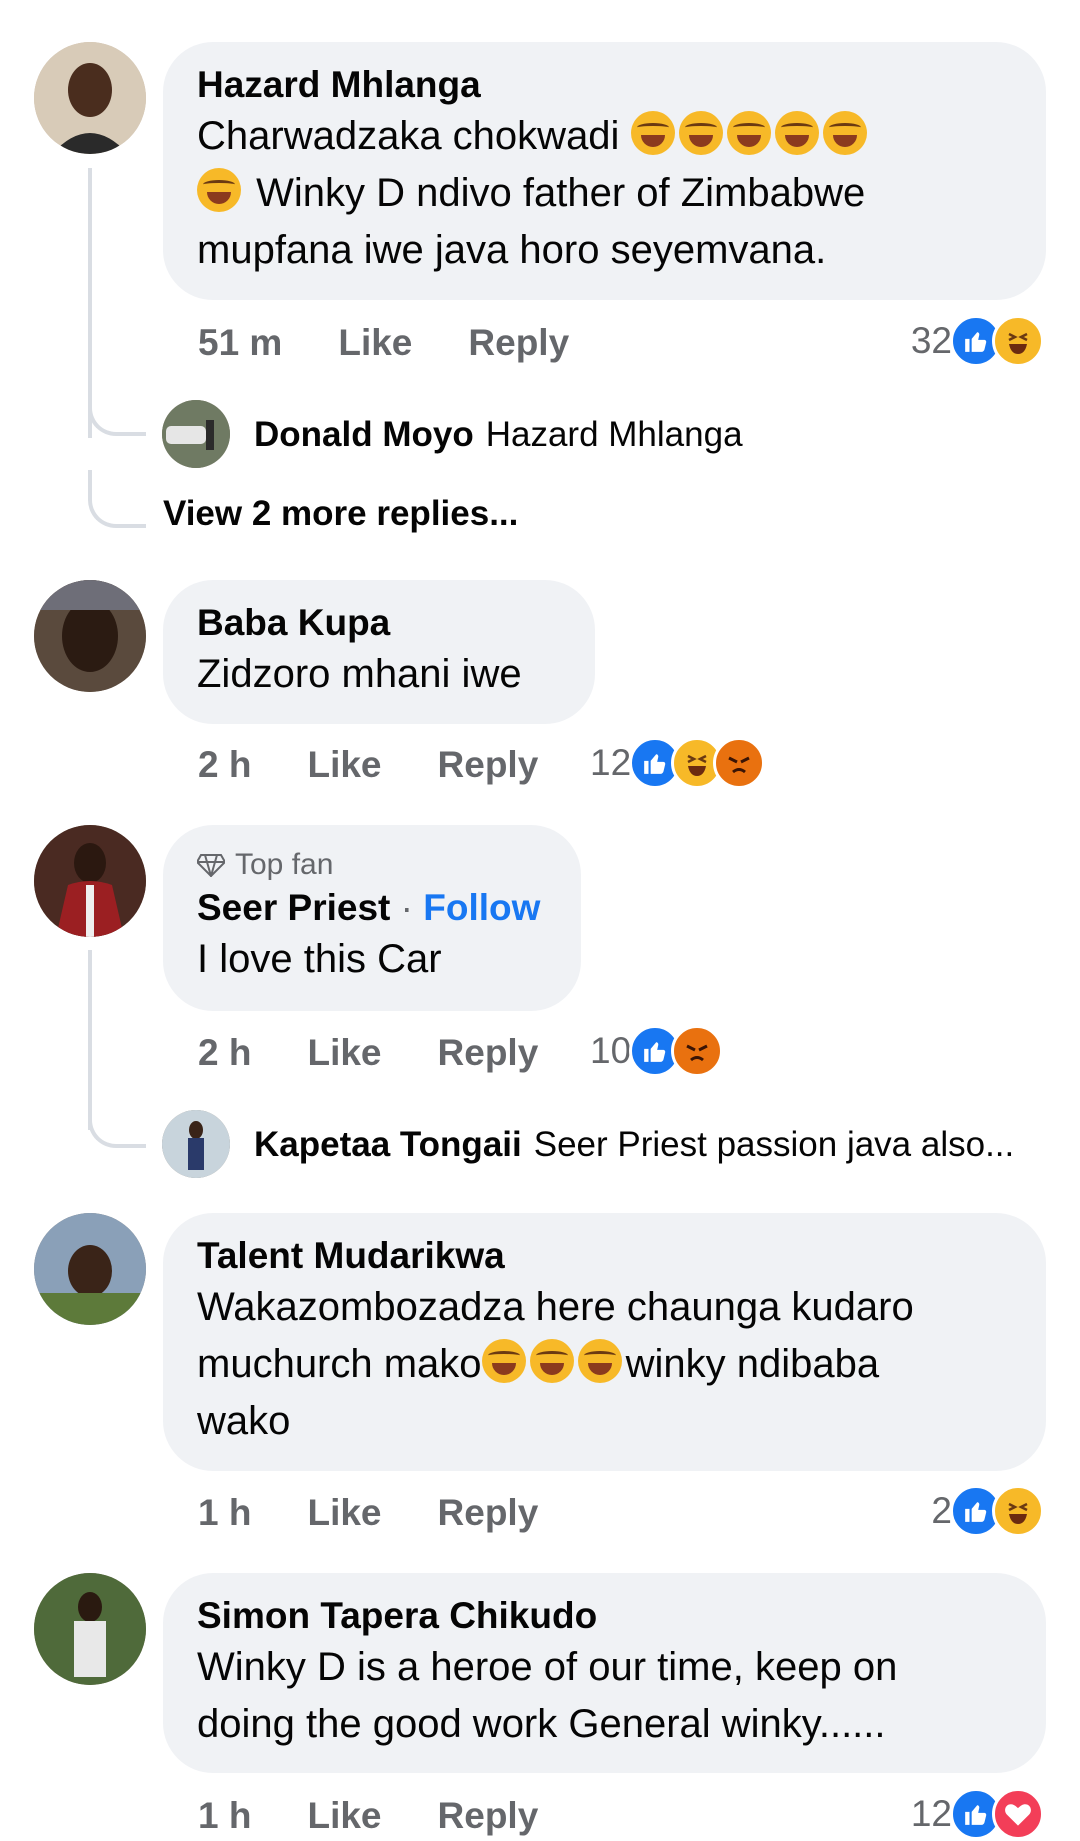 This screenshot has height=1841, width=1080. What do you see at coordinates (657, 1051) in the screenshot?
I see `reaction-summary: 10` at bounding box center [657, 1051].